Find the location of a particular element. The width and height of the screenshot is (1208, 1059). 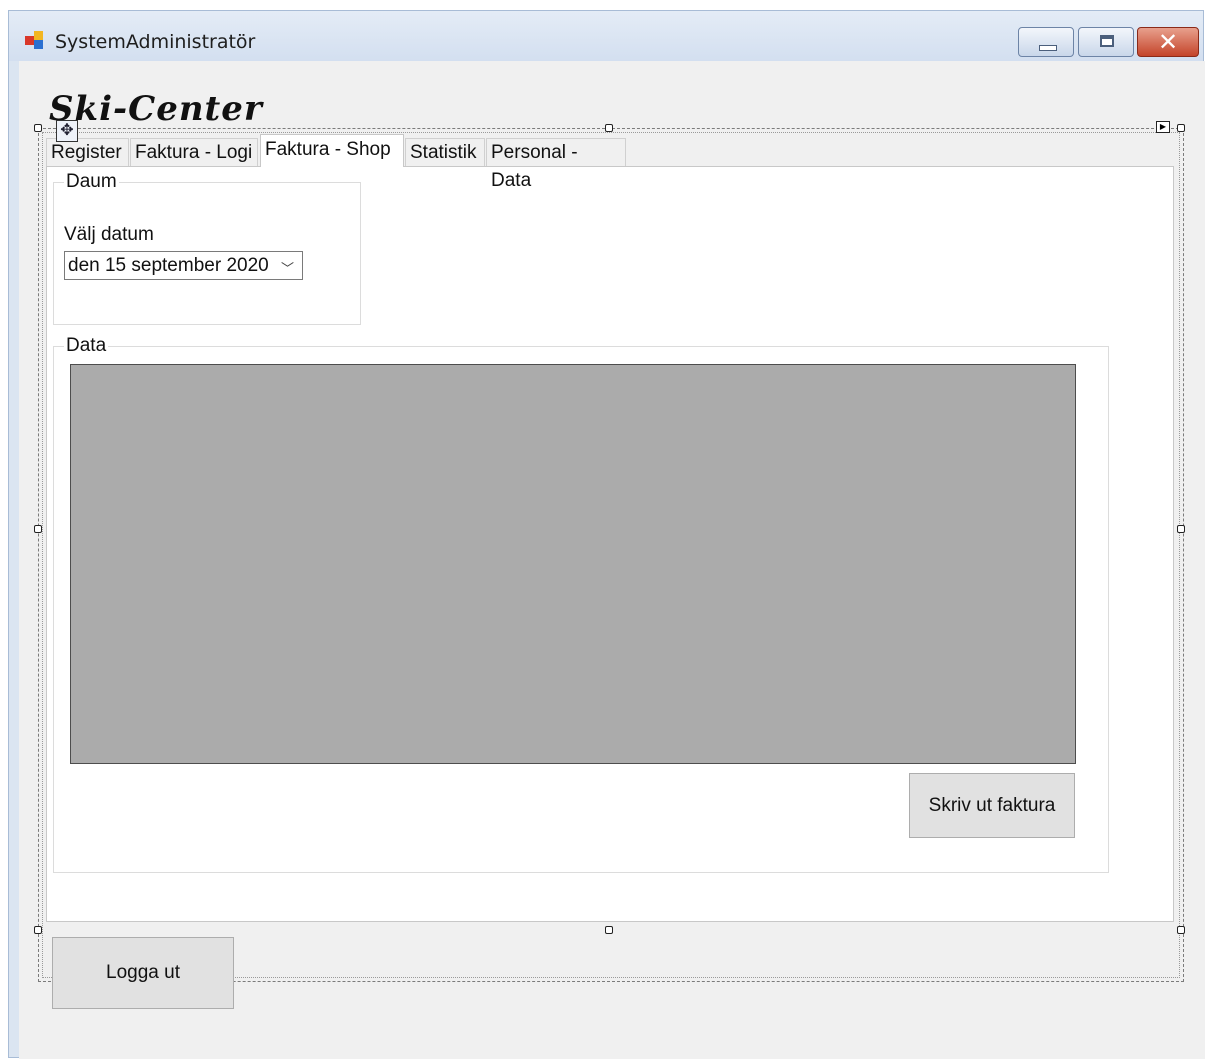

data-group-title: Data is located at coordinates (86, 346).